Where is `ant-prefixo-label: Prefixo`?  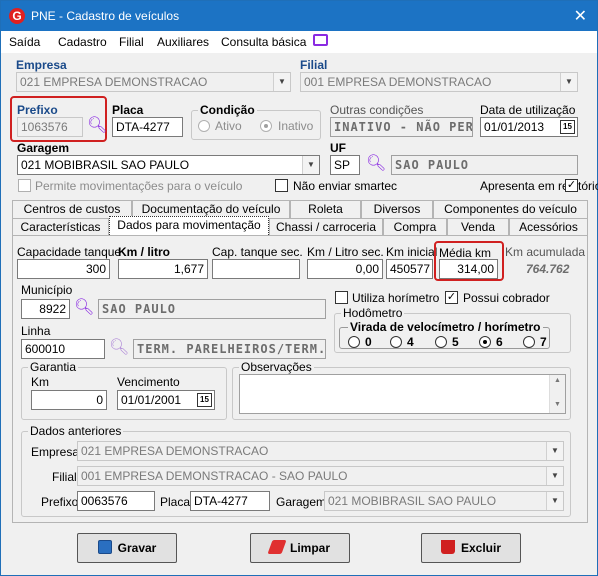
ant-prefixo-label: Prefixo is located at coordinates (60, 502).